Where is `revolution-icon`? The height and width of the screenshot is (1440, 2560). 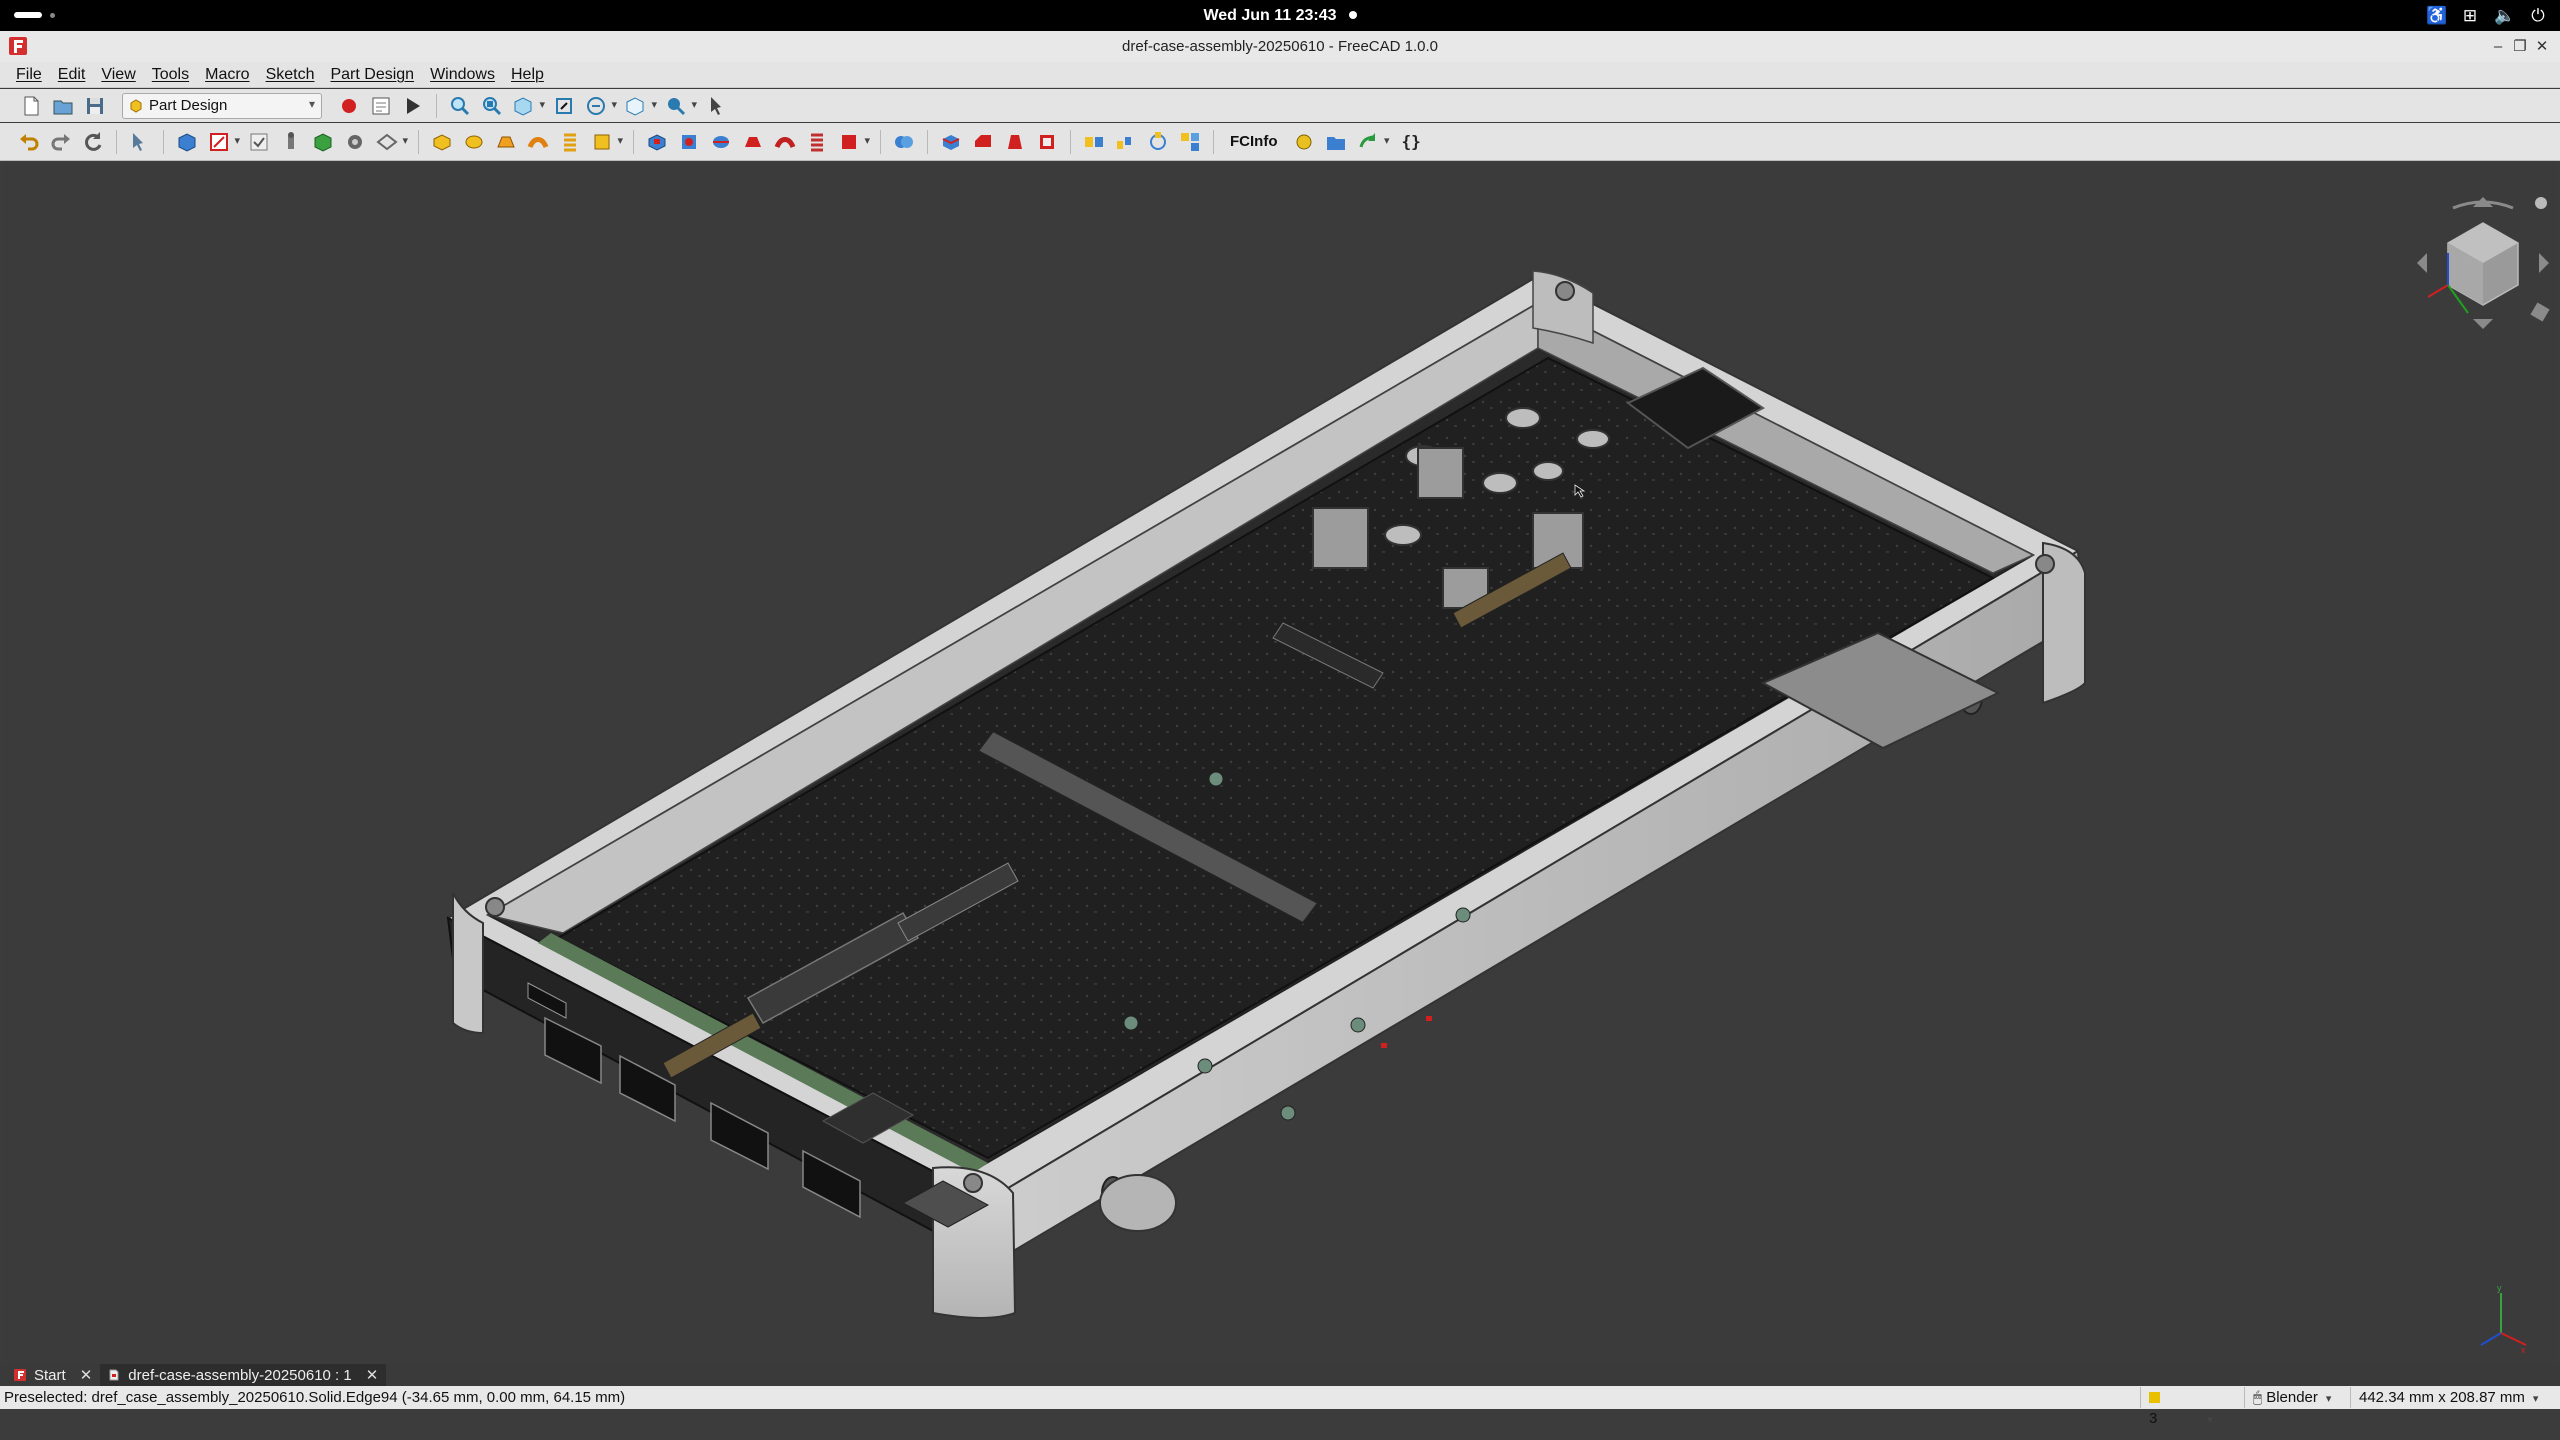
revolution-icon is located at coordinates (474, 142).